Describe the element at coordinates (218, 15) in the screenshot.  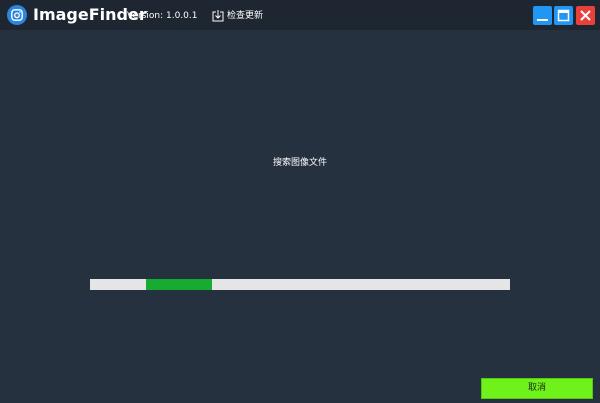
I see `download-update-icon` at that location.